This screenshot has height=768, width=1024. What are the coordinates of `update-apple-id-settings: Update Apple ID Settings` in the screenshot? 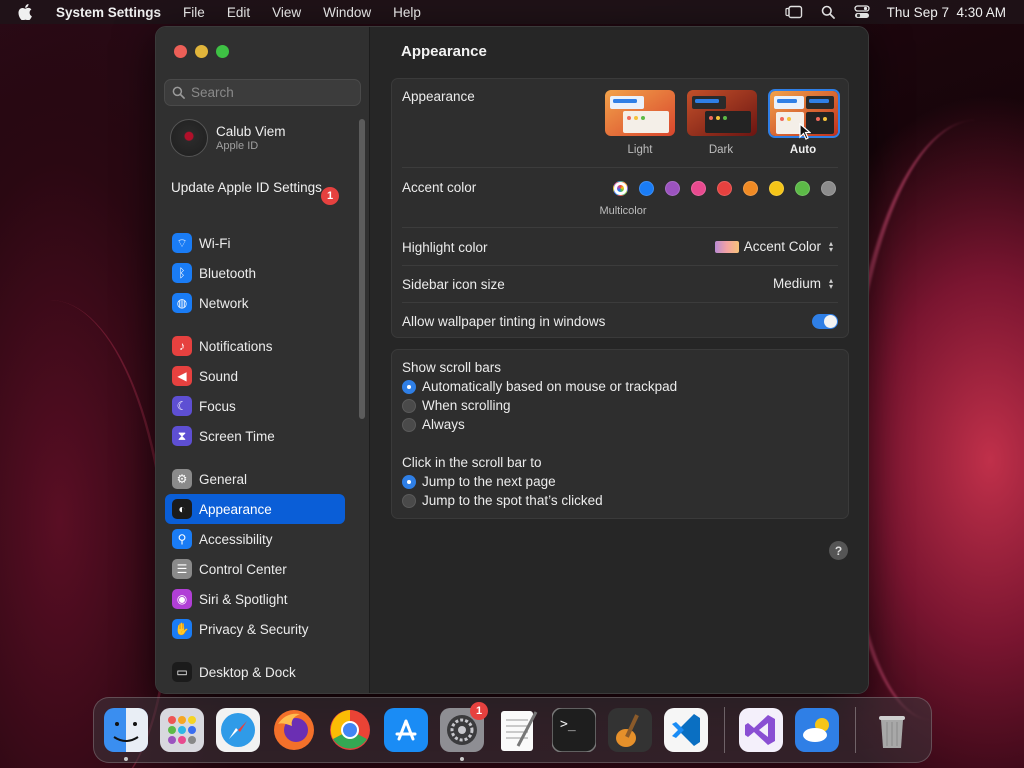 It's located at (256, 188).